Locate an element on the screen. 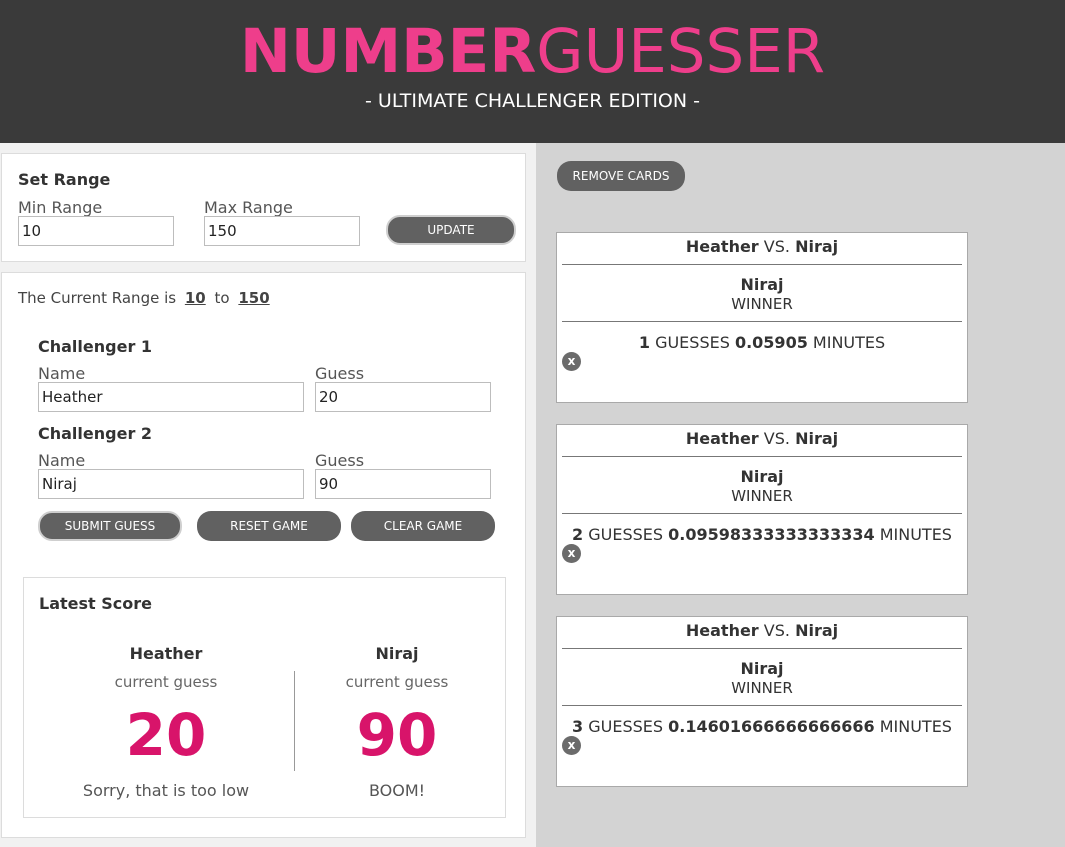 The width and height of the screenshot is (1065, 847). latest-score-heading: Latest Score is located at coordinates (95, 603).